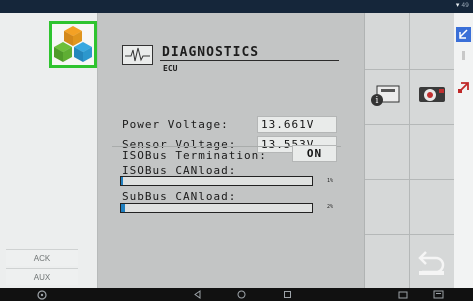 This screenshot has width=473, height=301. I want to click on aux-button: AUX, so click(42, 276).